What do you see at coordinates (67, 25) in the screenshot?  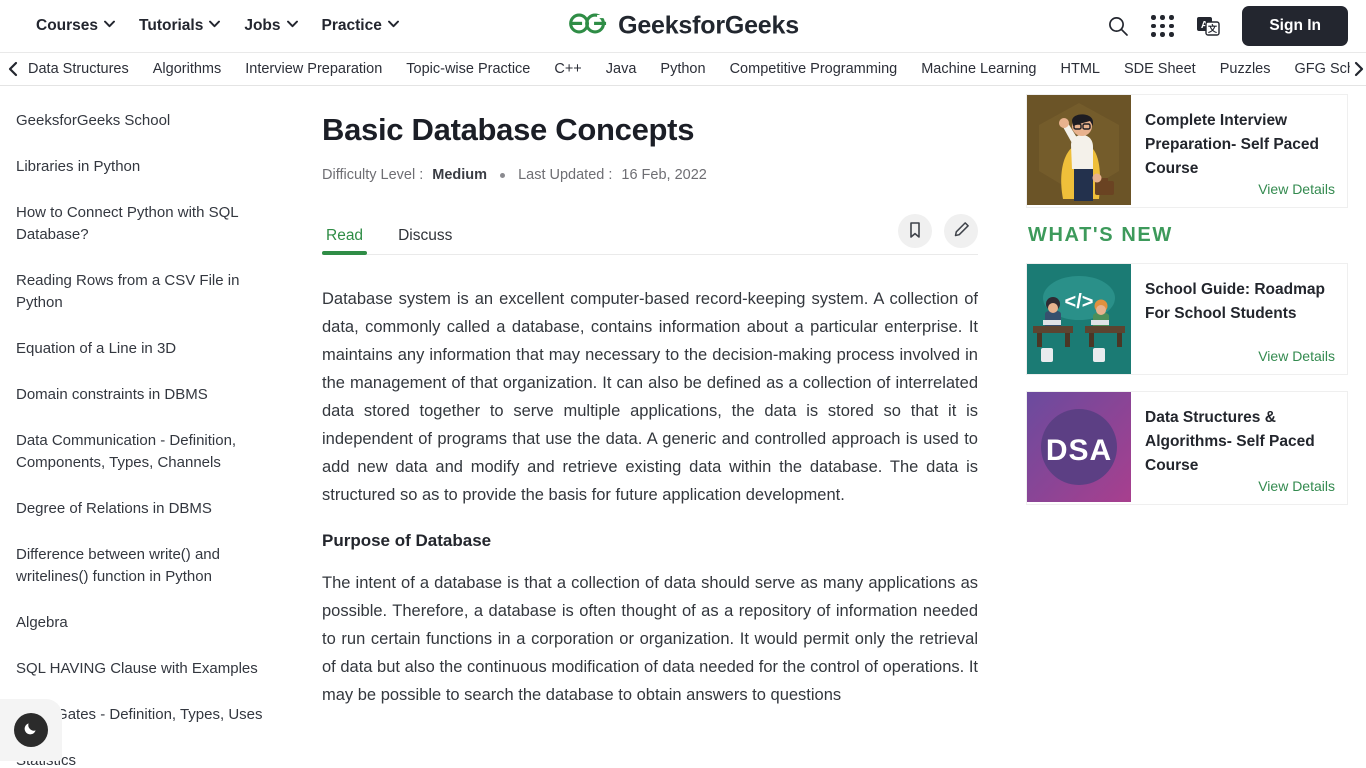 I see `nav-item-label: Courses` at bounding box center [67, 25].